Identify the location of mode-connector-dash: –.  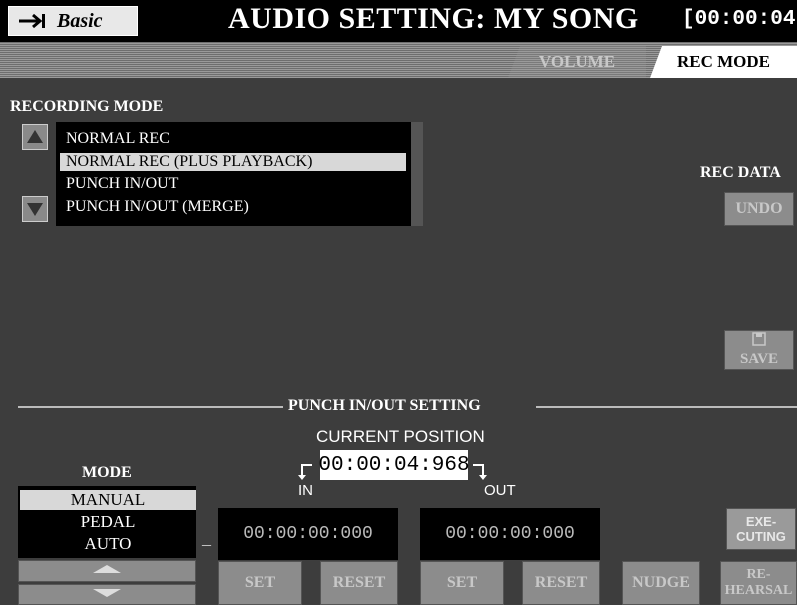
(206, 544).